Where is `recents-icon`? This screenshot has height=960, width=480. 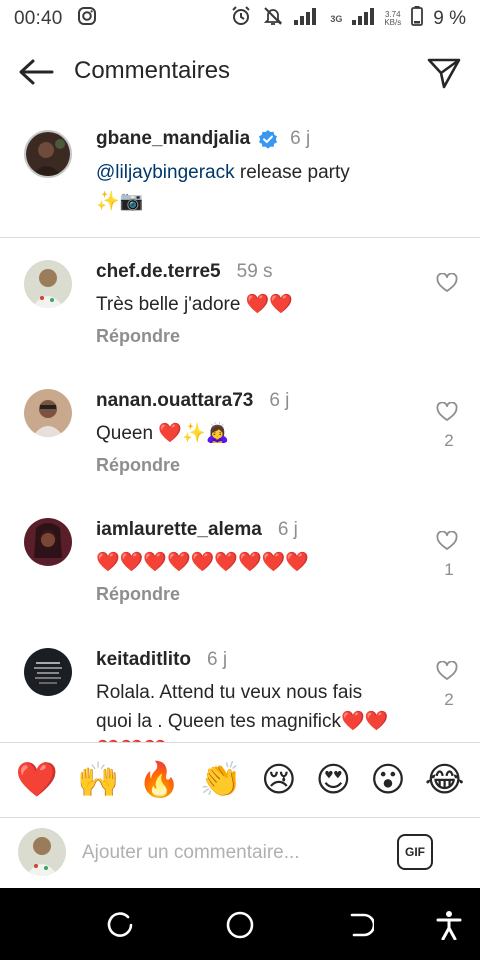 recents-icon is located at coordinates (120, 924).